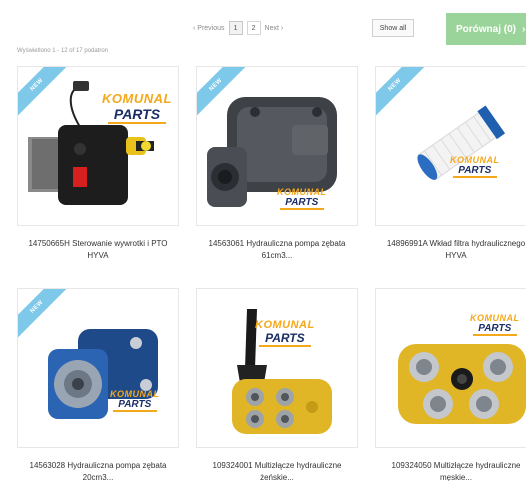 Image resolution: width=526 pixels, height=481 pixels. I want to click on compare-label: Porównaj (0), so click(486, 29).